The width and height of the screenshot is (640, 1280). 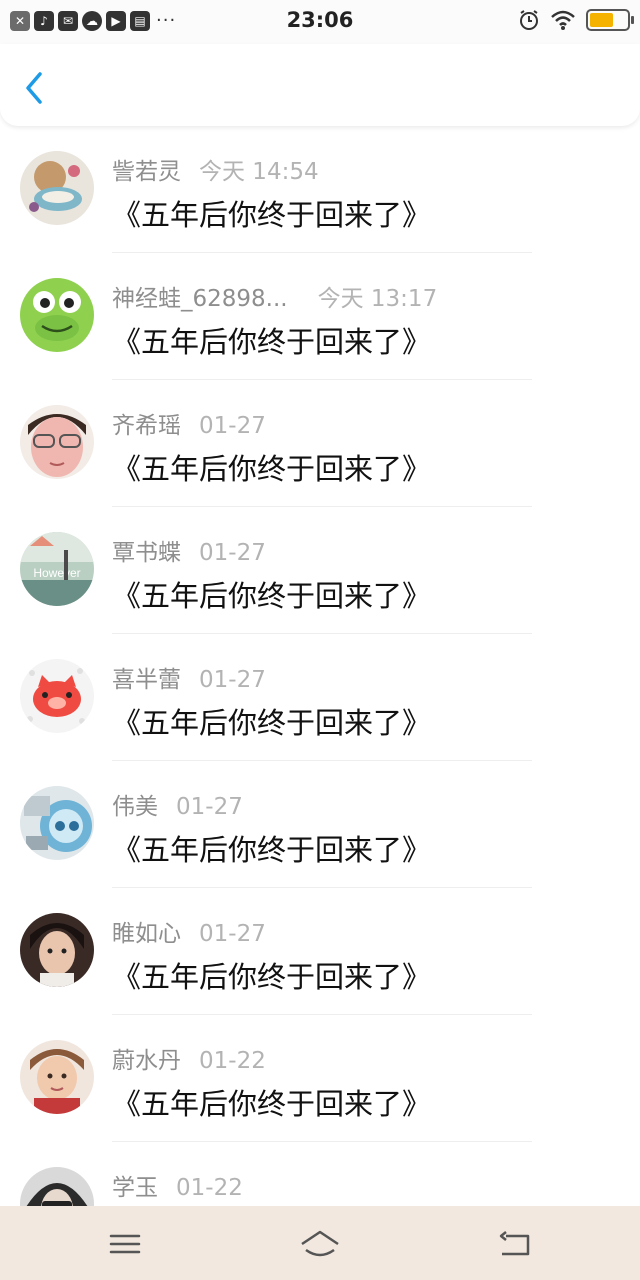 I want to click on comment-meta: 伟美 01-27, so click(x=177, y=804).